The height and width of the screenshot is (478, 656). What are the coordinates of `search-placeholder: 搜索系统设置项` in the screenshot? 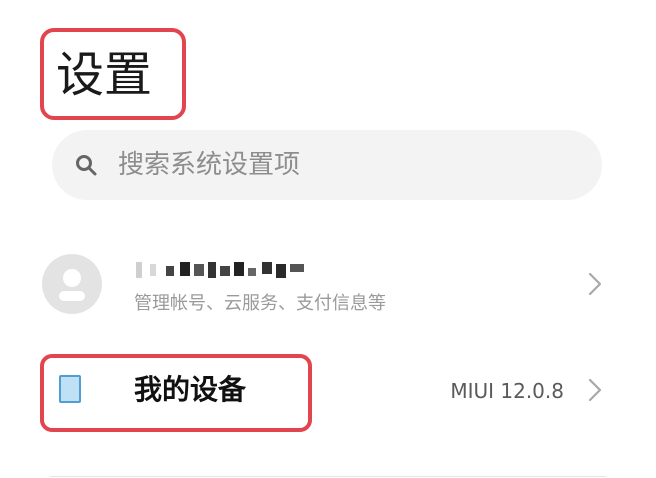 It's located at (209, 165).